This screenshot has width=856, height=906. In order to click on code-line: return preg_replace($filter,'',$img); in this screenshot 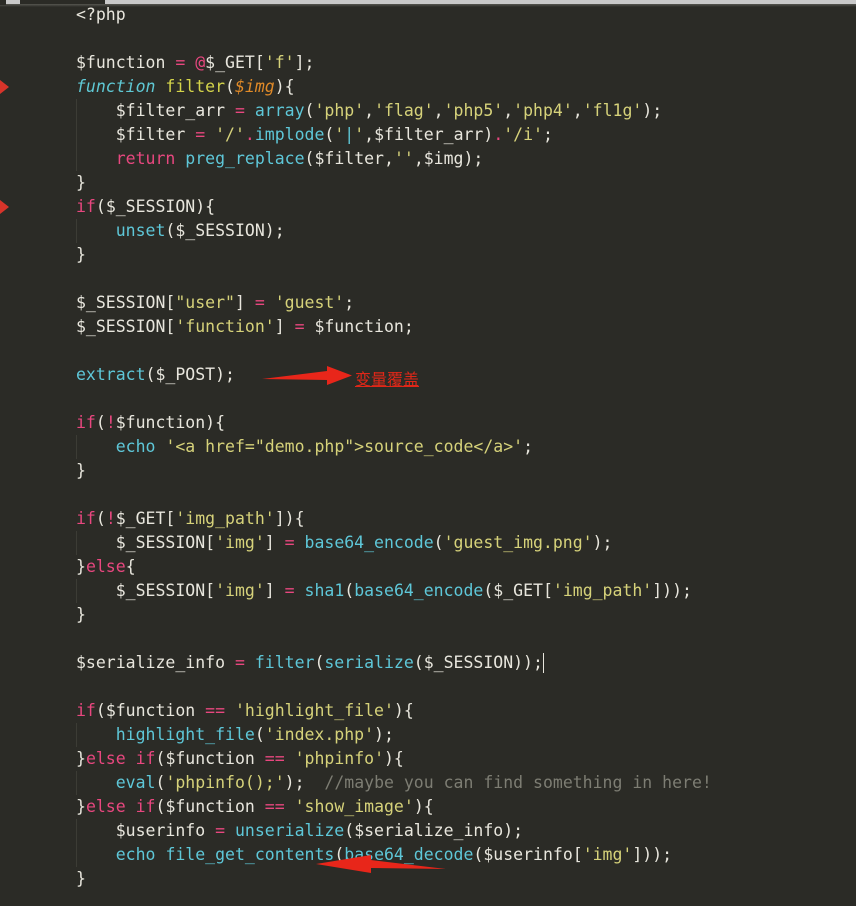, I will do `click(280, 159)`.